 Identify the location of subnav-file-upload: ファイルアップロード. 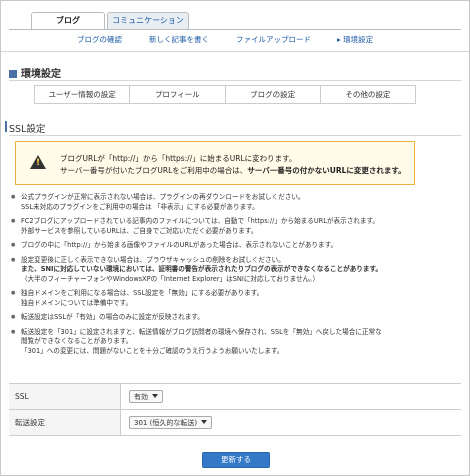
(273, 39).